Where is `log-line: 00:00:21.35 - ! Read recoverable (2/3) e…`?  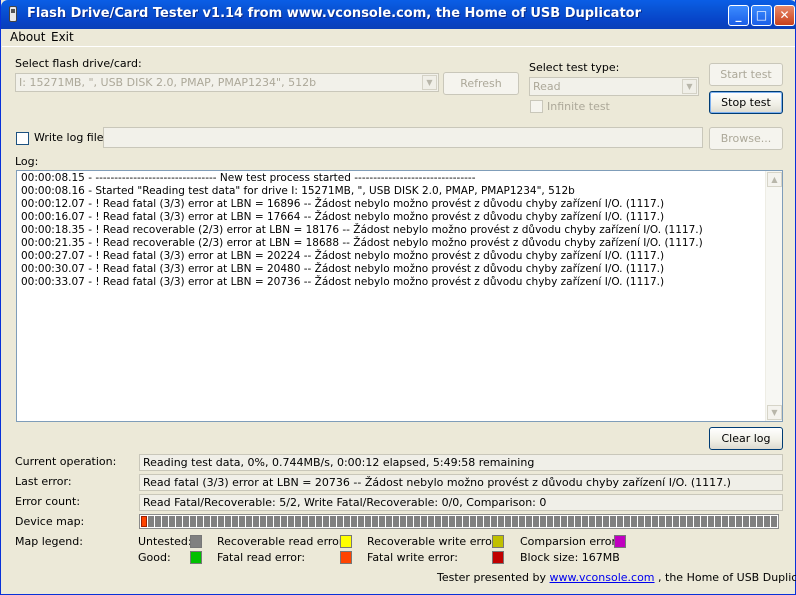 log-line: 00:00:21.35 - ! Read recoverable (2/3) e… is located at coordinates (362, 243).